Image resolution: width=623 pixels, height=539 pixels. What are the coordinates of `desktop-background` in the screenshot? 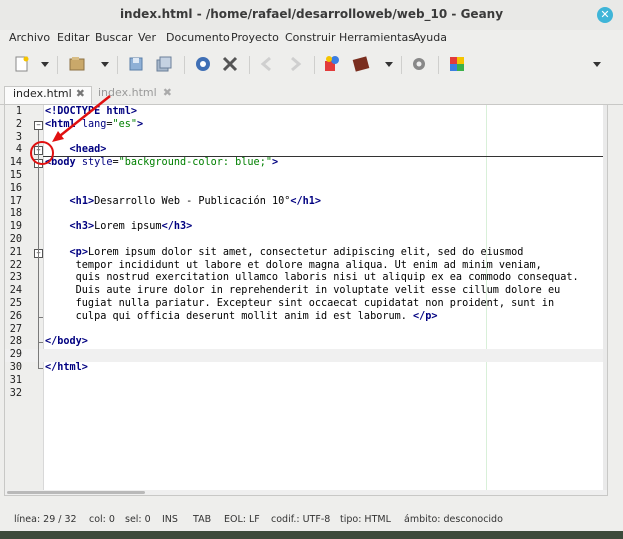 It's located at (311, 535).